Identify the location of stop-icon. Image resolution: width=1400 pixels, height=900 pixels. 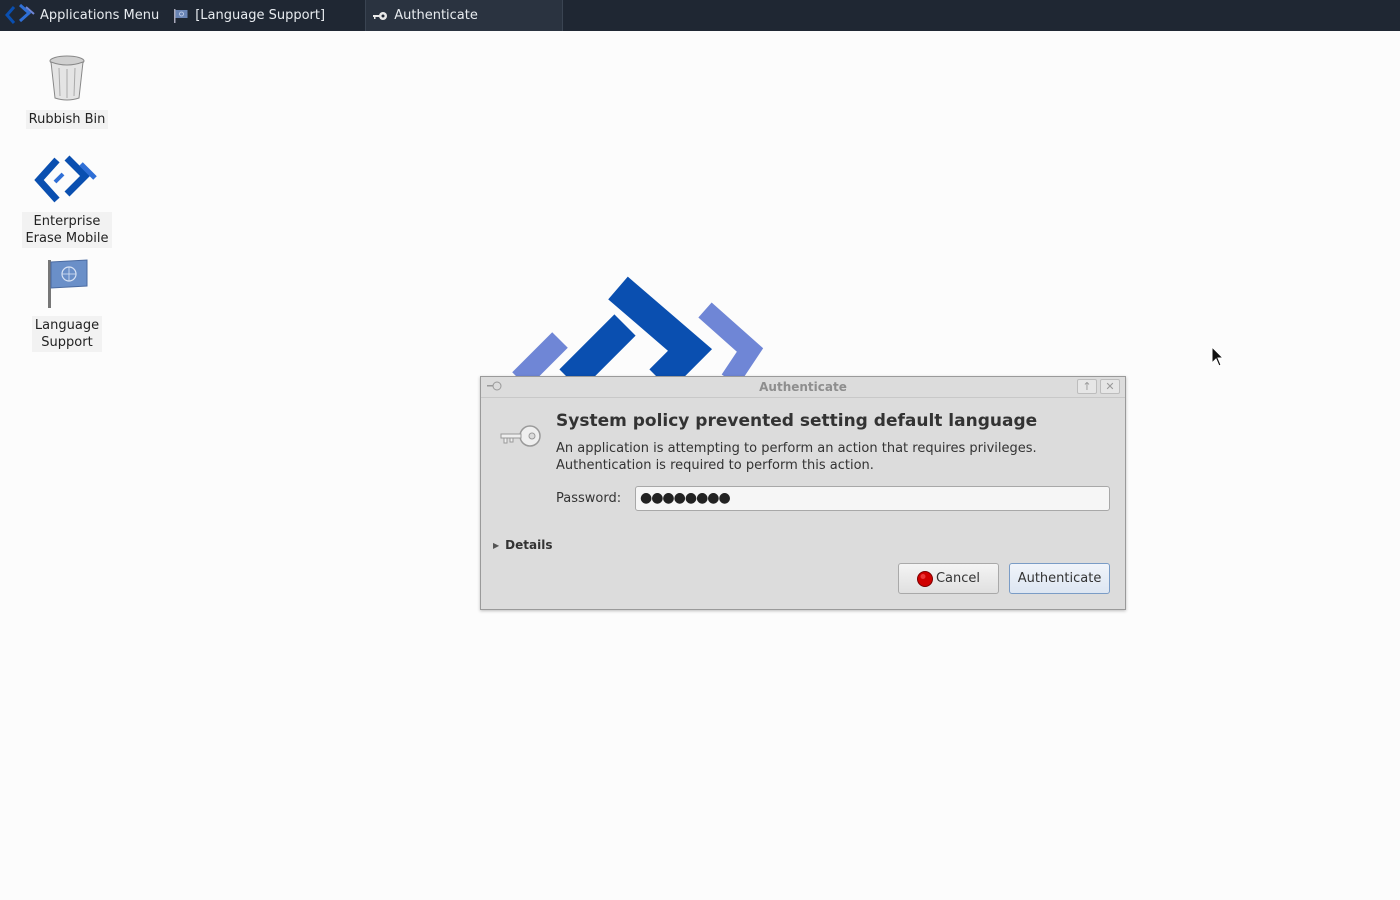
(924, 578).